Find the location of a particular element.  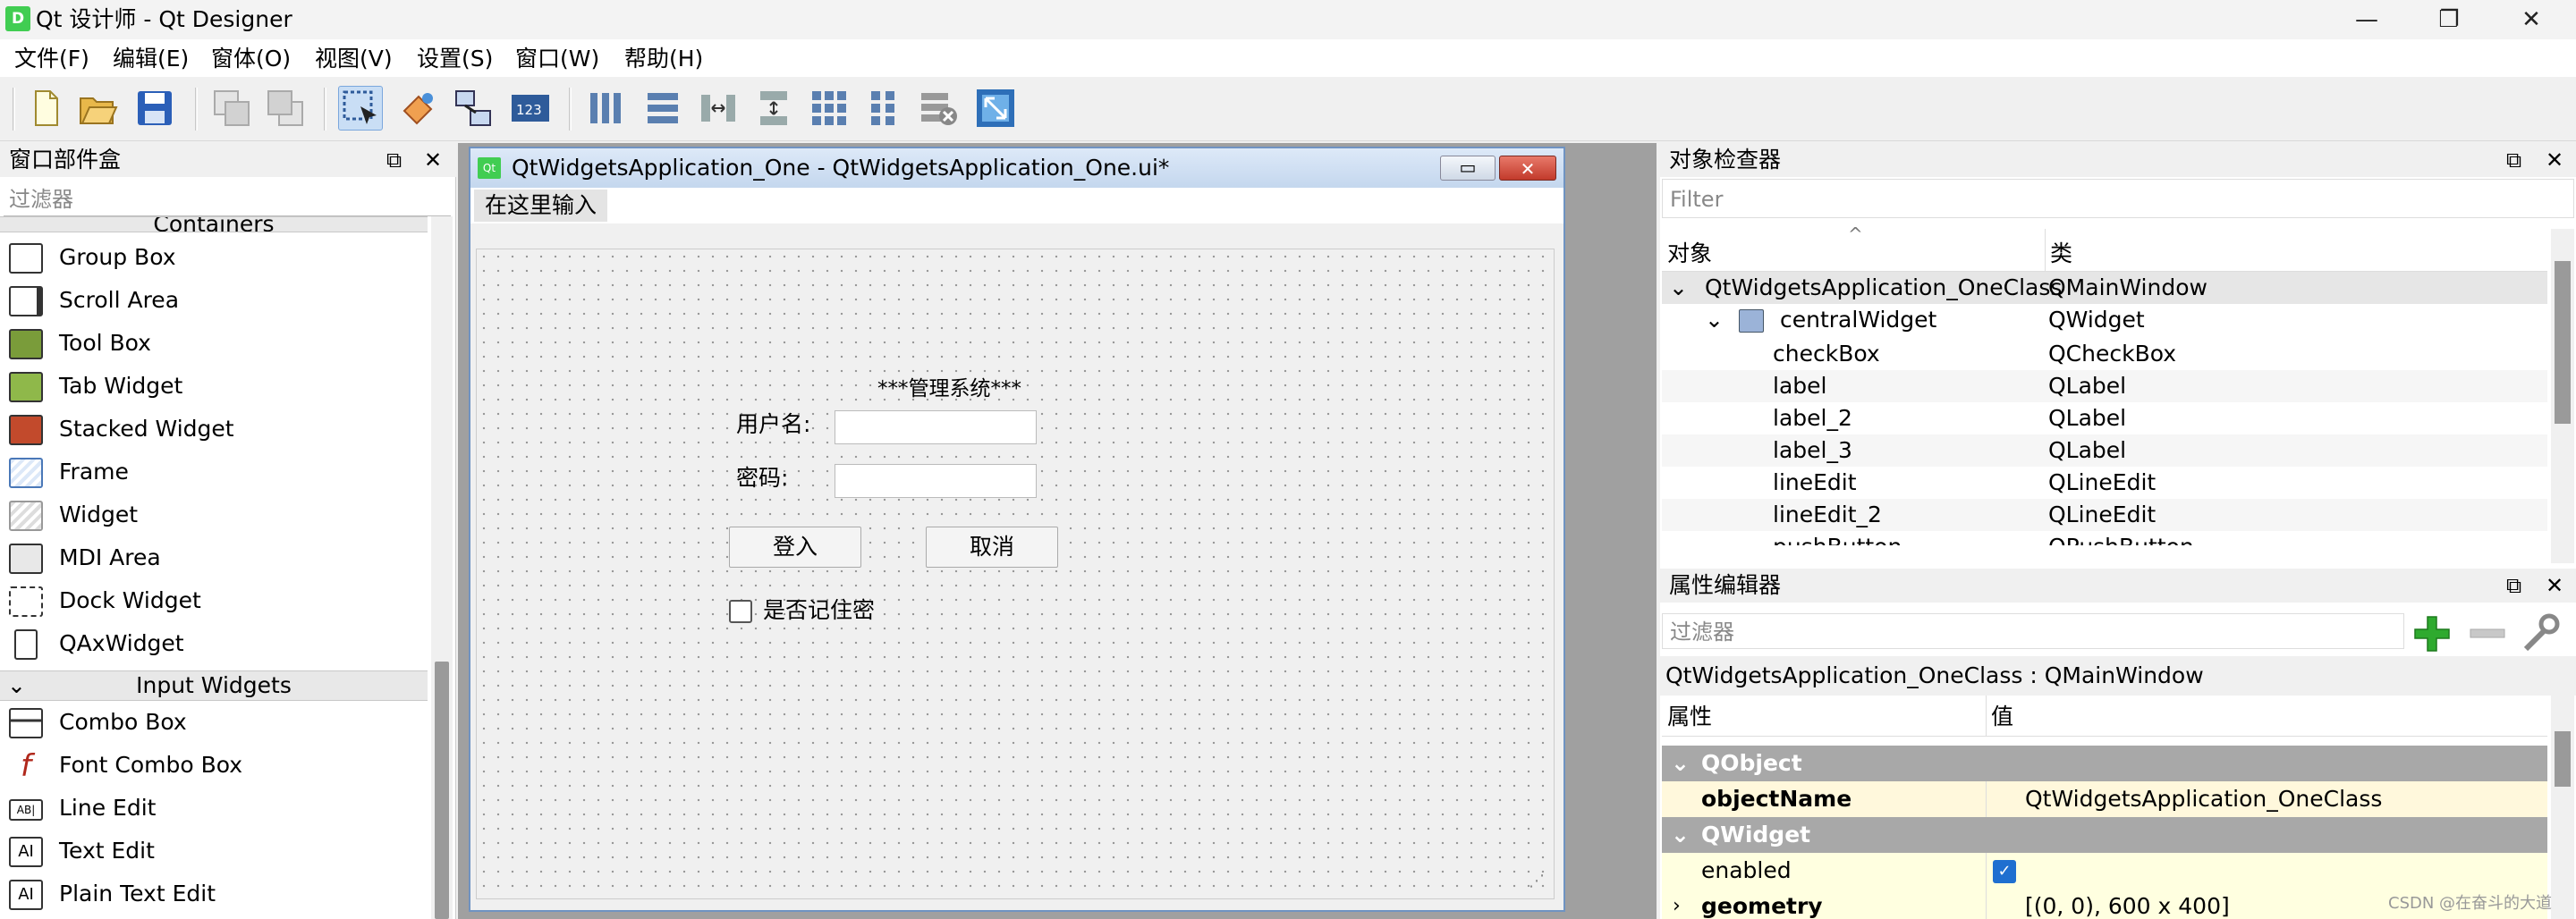

column-object: 对象 is located at coordinates (1689, 254).